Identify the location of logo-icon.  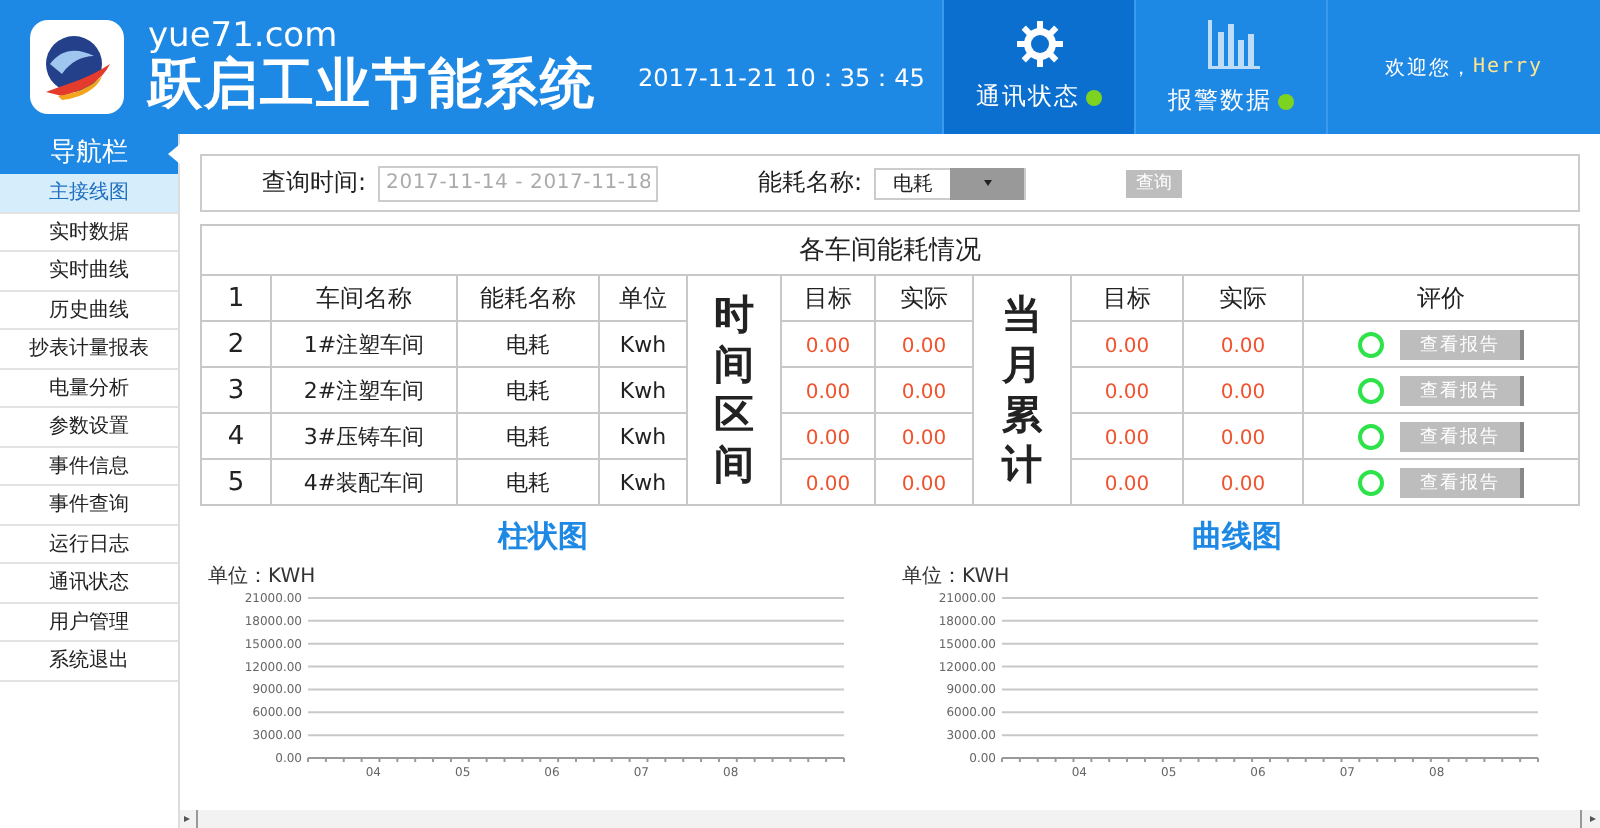
(77, 67).